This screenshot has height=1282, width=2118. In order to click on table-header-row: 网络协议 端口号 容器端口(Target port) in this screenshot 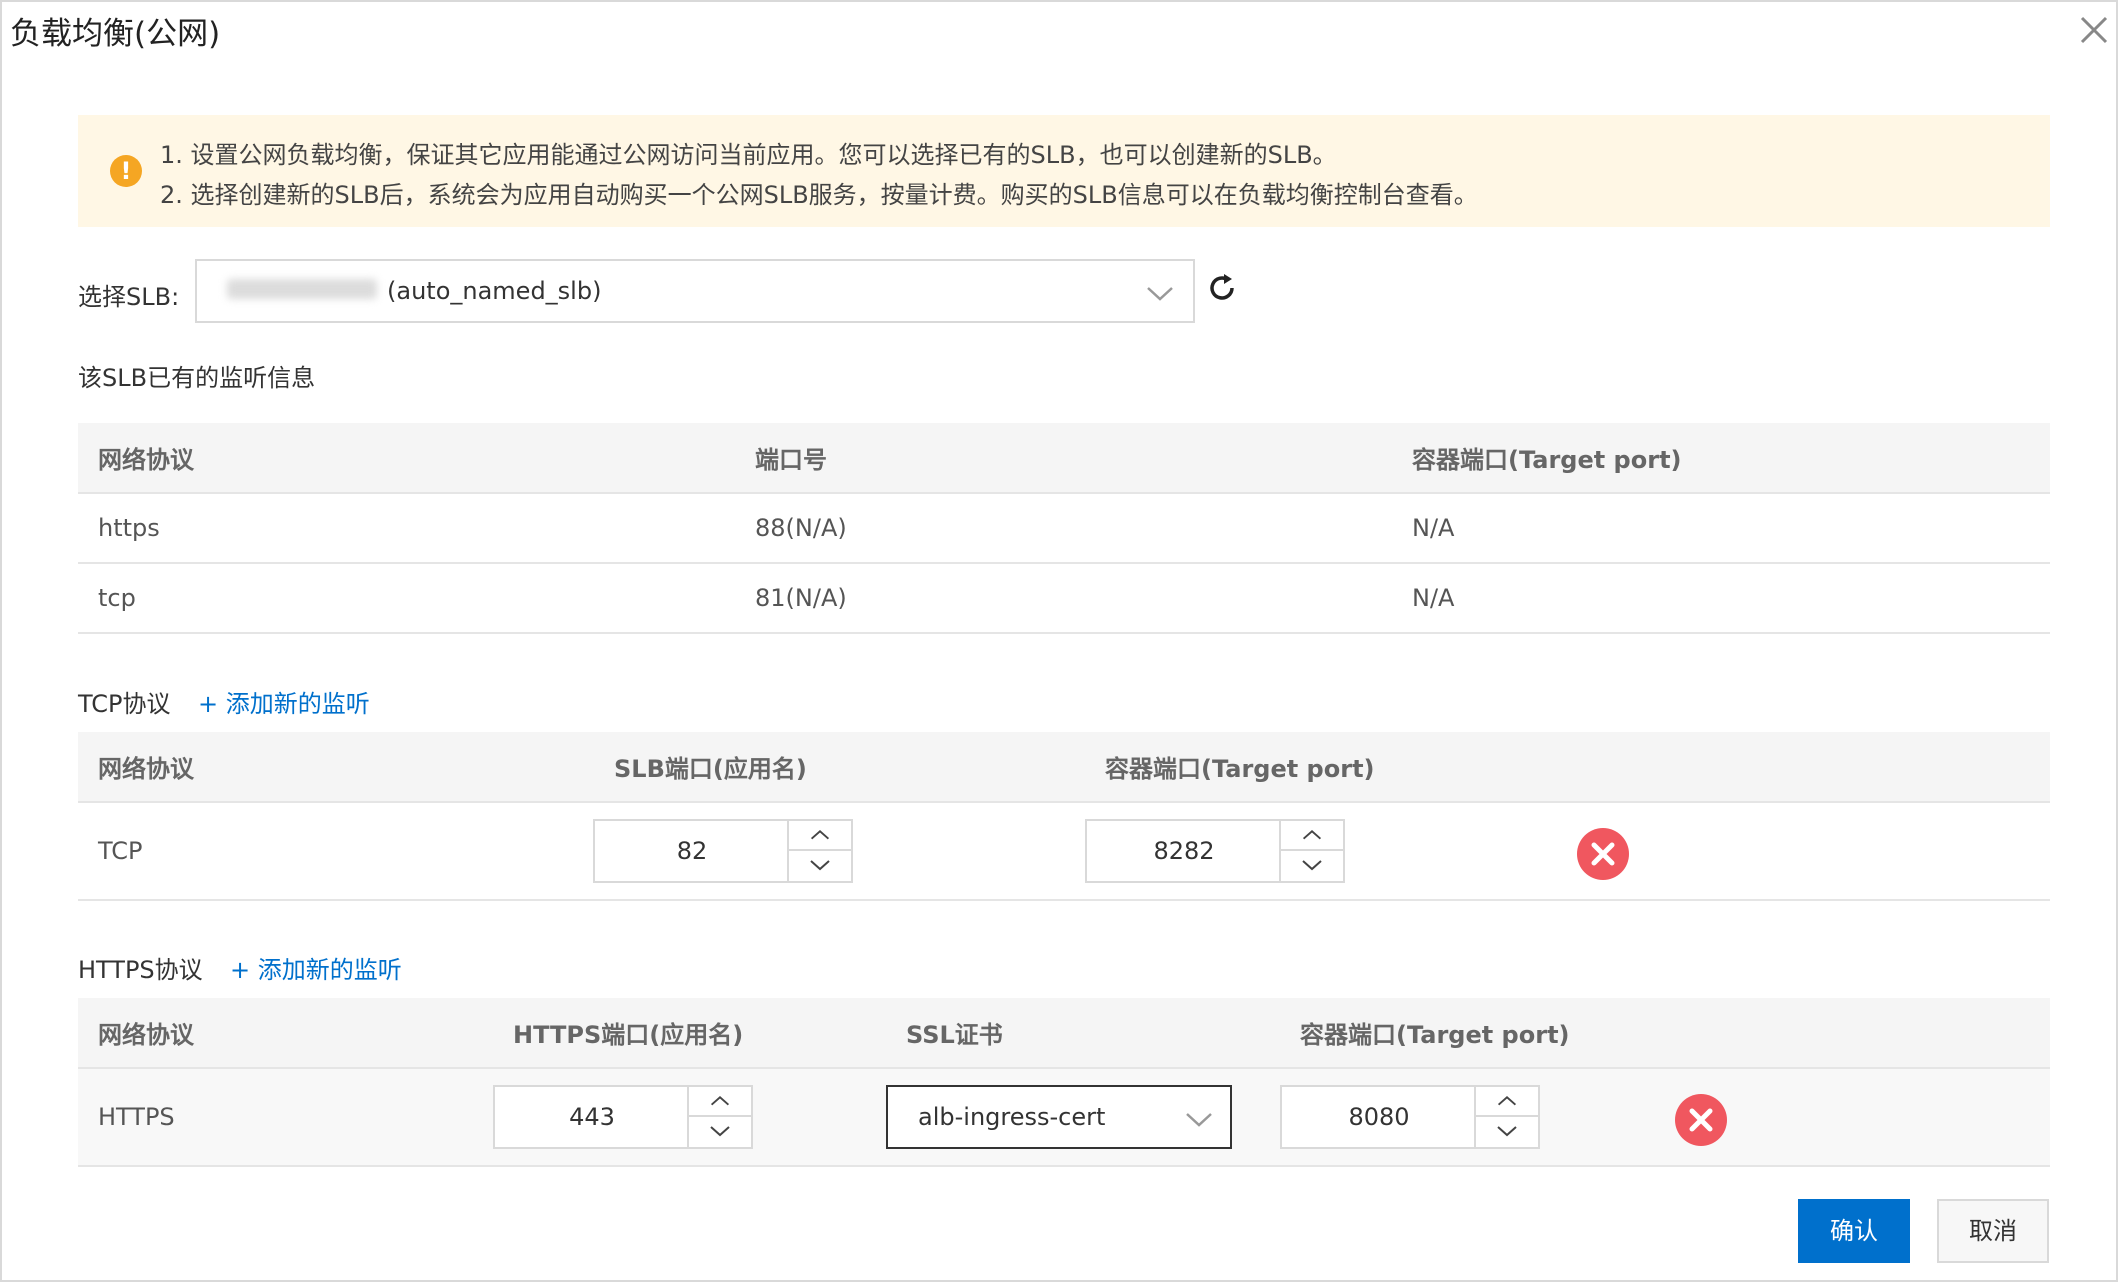, I will do `click(1064, 458)`.